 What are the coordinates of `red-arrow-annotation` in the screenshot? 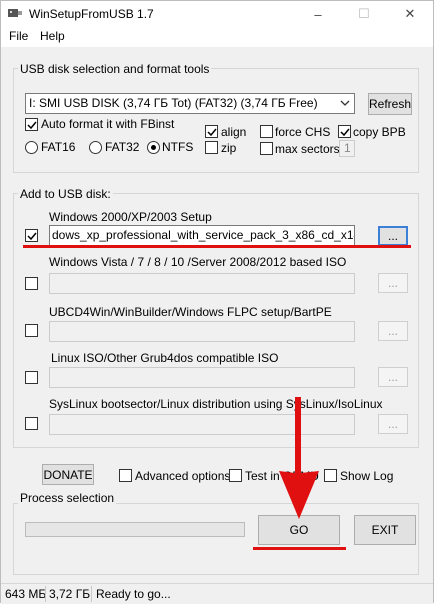 It's located at (299, 458).